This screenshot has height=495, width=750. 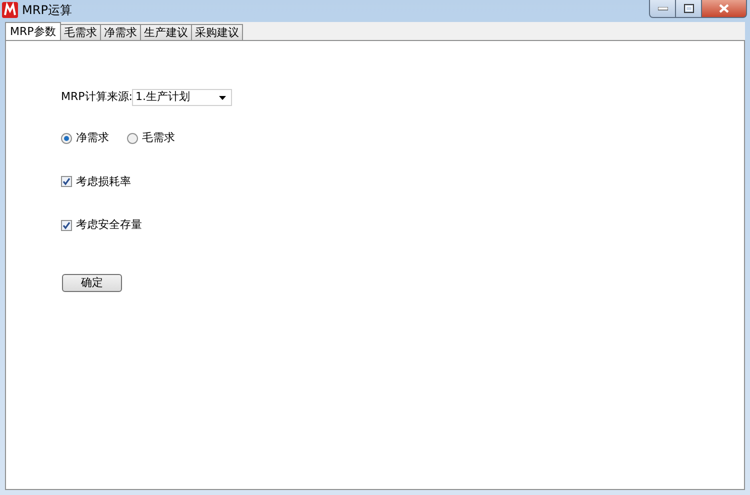 What do you see at coordinates (103, 182) in the screenshot?
I see `checkbox-label: 考虑损耗率` at bounding box center [103, 182].